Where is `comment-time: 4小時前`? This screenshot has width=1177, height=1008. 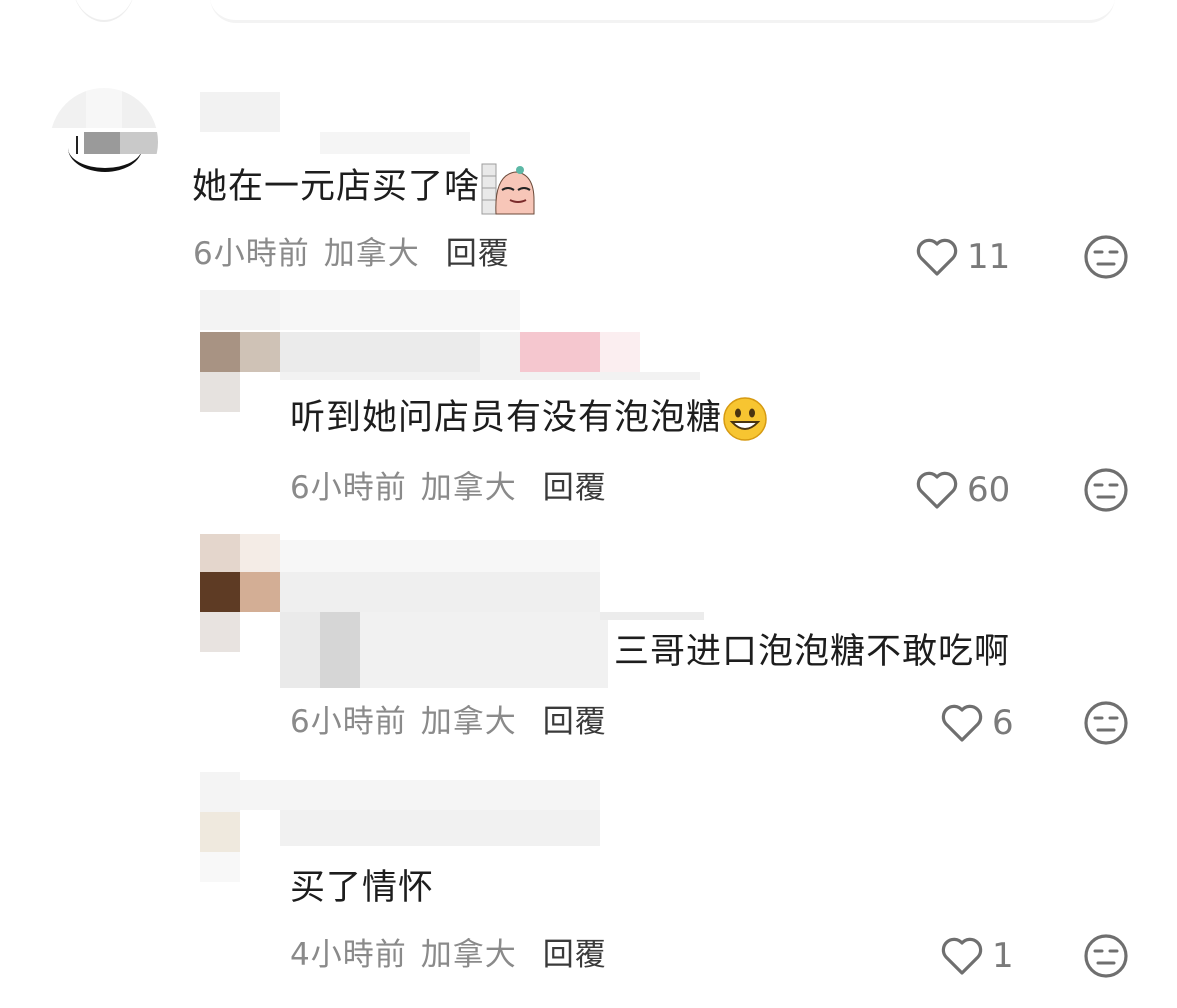
comment-time: 4小時前 is located at coordinates (348, 955).